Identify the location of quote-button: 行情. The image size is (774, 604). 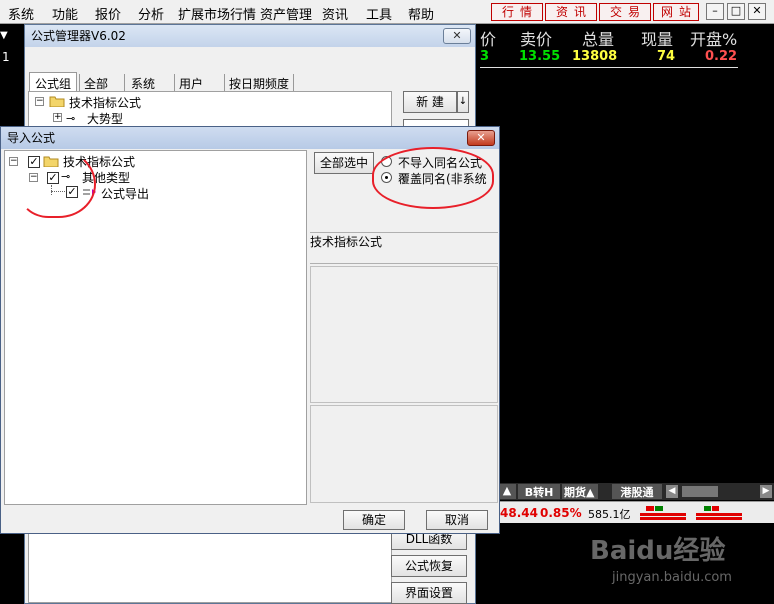
(517, 12).